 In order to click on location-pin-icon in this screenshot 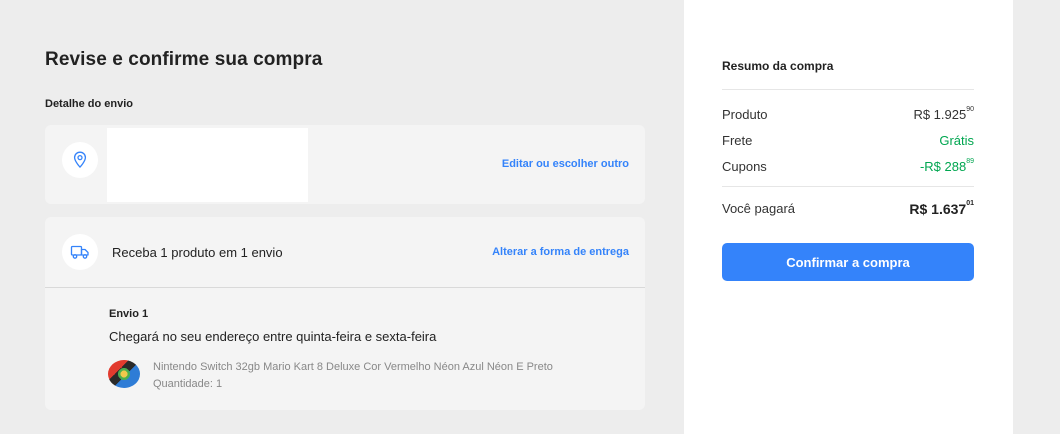, I will do `click(80, 160)`.